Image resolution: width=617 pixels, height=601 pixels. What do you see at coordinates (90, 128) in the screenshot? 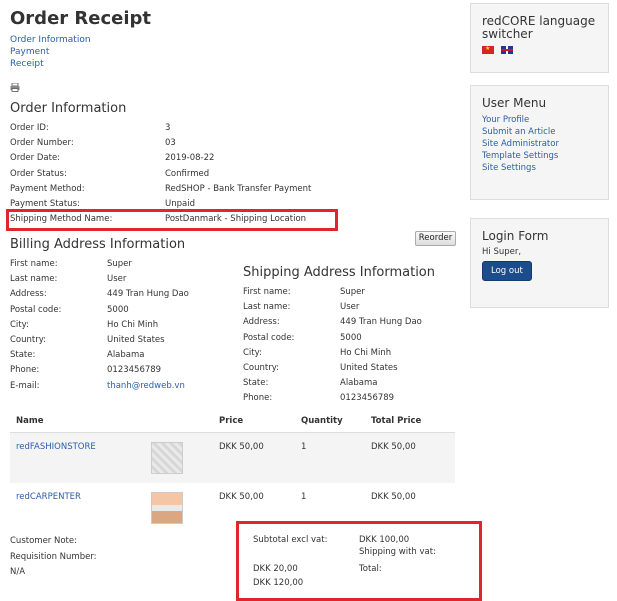
I see `order-id-row: Order ID: 3` at bounding box center [90, 128].